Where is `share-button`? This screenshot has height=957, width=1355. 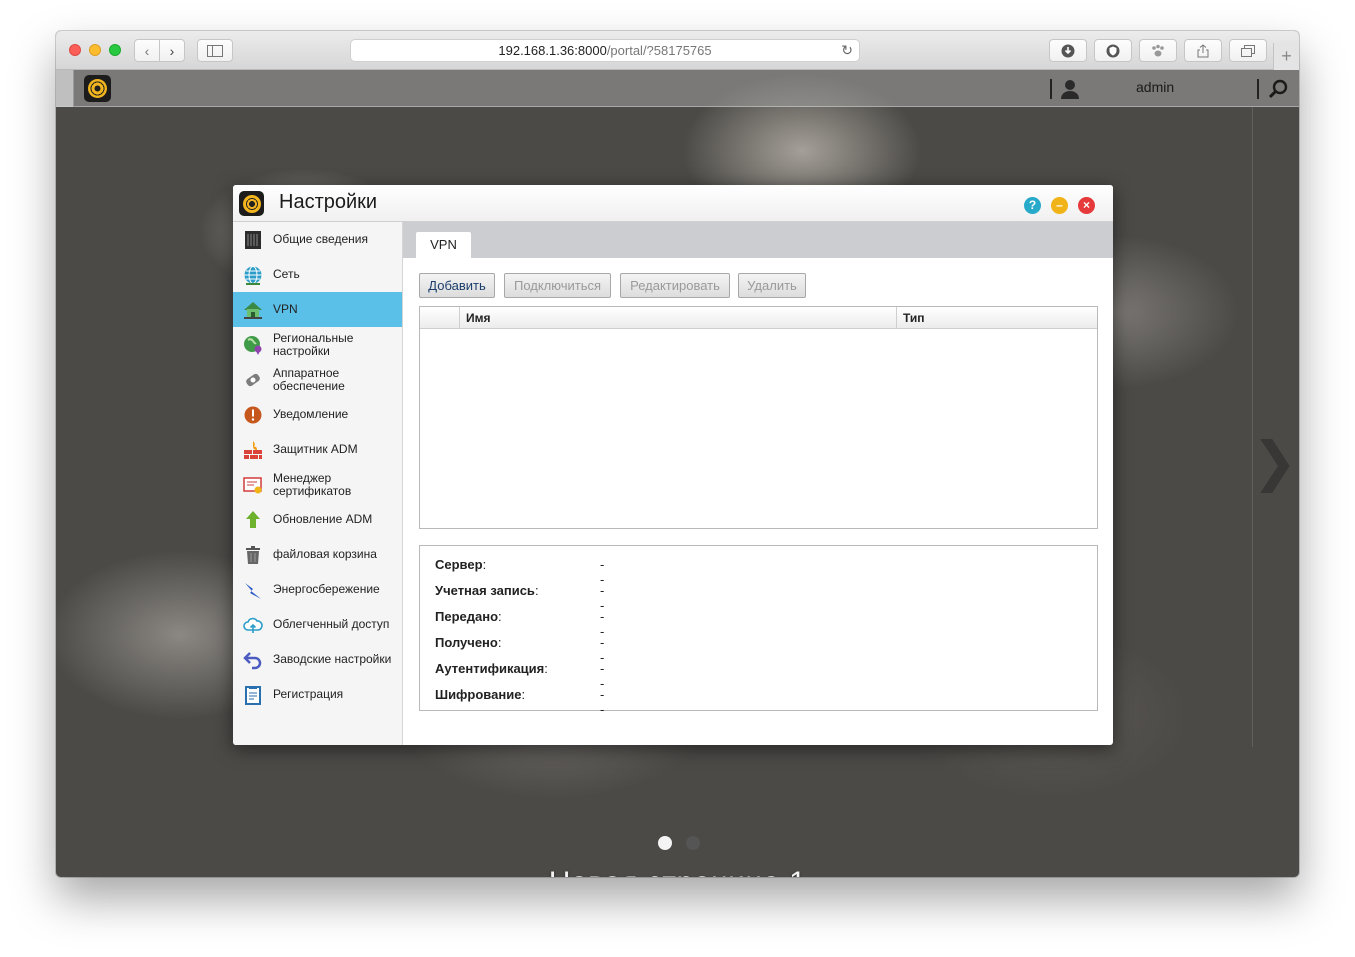 share-button is located at coordinates (1203, 50).